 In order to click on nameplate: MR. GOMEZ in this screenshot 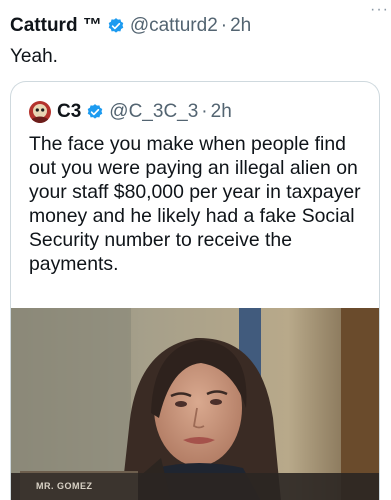, I will do `click(79, 485)`.